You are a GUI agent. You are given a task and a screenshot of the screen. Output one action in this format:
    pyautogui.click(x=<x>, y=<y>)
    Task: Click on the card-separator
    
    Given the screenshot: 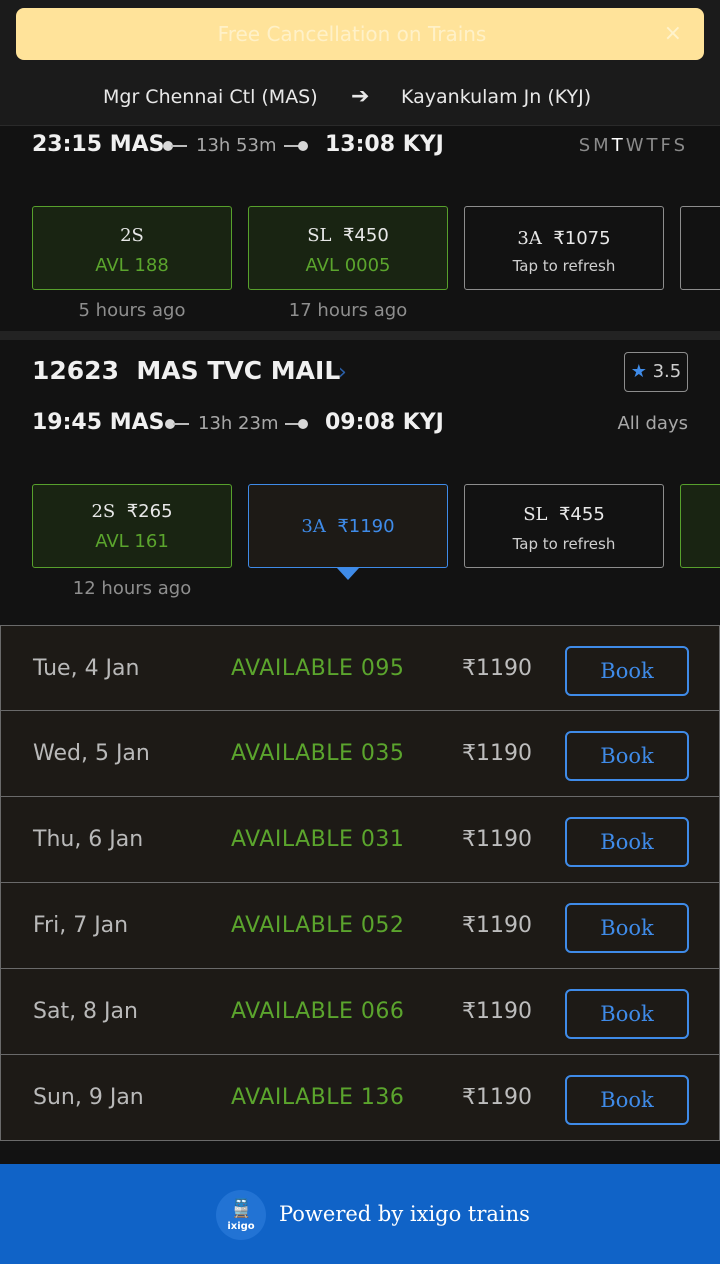 What is the action you would take?
    pyautogui.click(x=360, y=335)
    